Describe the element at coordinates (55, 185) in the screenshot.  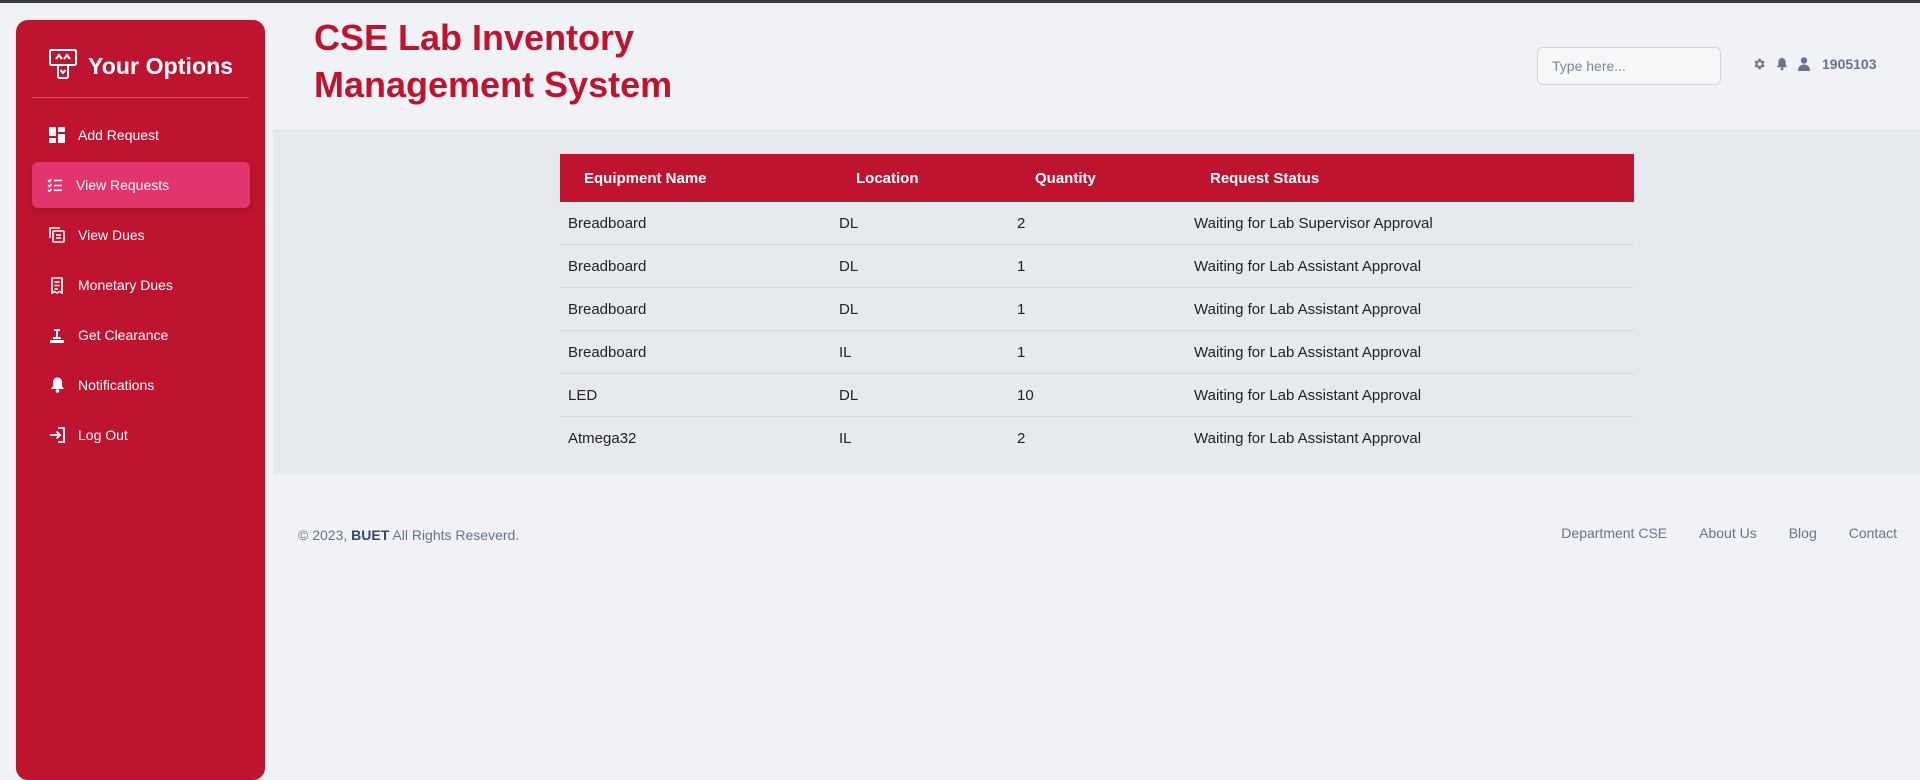
I see `list-check-icon` at that location.